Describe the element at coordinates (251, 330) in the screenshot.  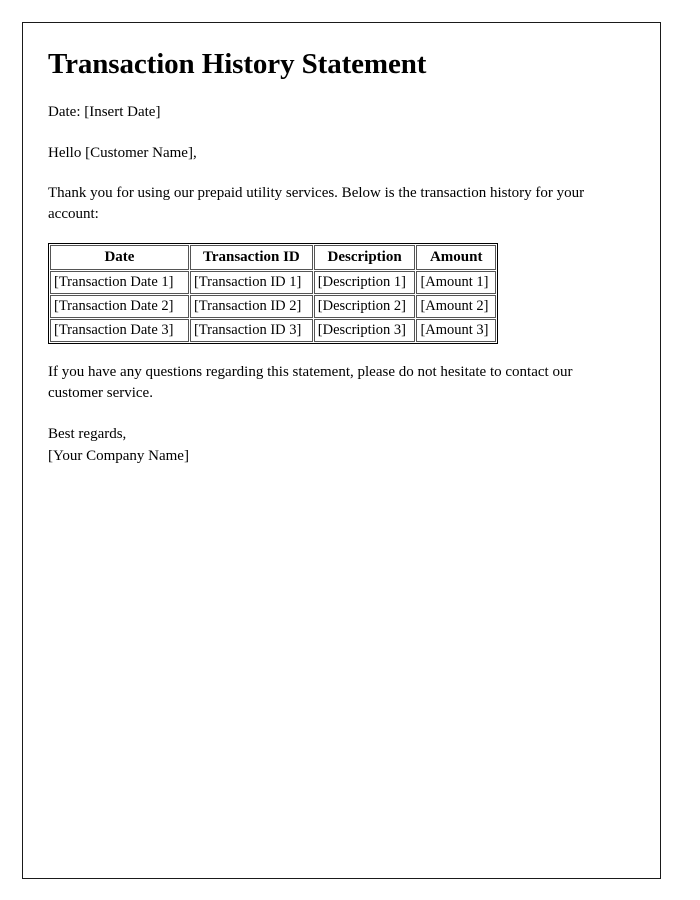
I see `cell-transaction-id: [Transaction ID 3]` at that location.